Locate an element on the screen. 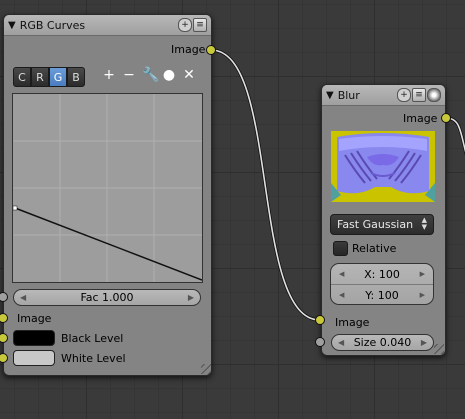 Image resolution: width=465 pixels, height=419 pixels. blur-output-socket is located at coordinates (446, 118).